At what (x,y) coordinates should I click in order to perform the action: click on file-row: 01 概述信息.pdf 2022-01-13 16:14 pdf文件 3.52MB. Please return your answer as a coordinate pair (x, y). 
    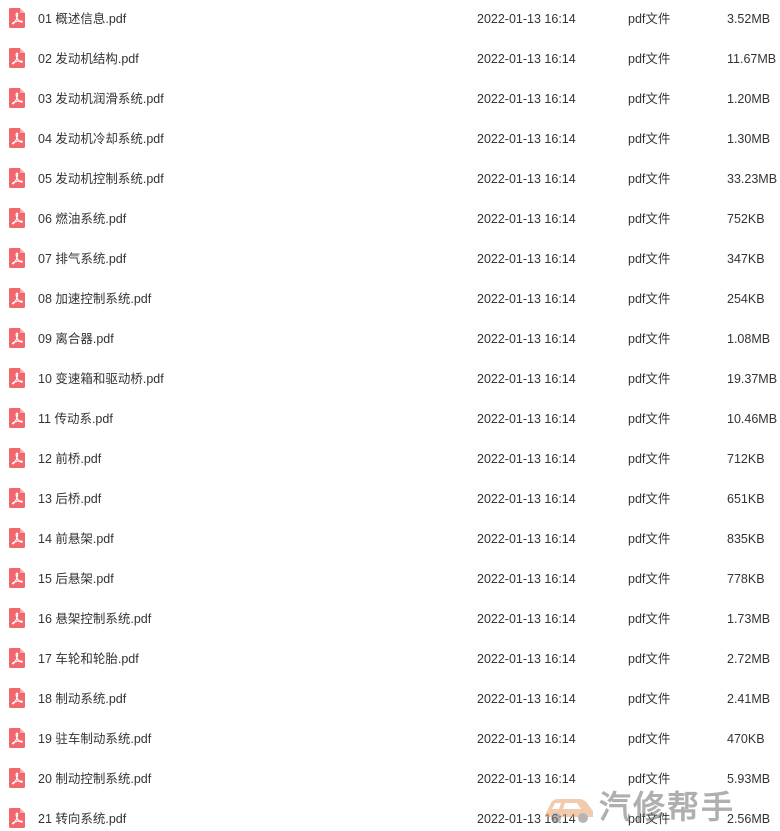
    Looking at the image, I should click on (390, 20).